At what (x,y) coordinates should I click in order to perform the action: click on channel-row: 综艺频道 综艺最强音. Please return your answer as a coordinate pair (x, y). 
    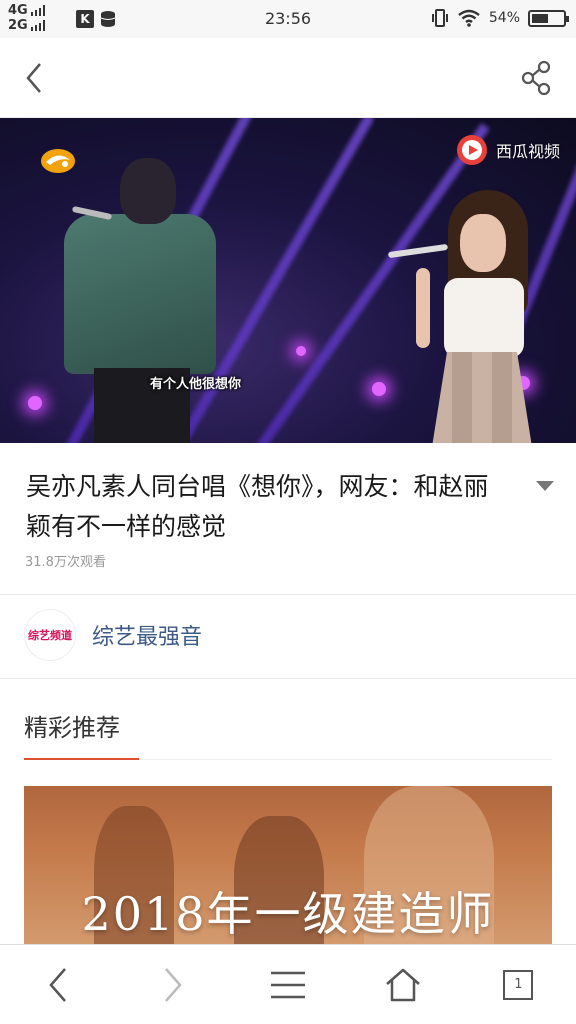
    Looking at the image, I should click on (288, 637).